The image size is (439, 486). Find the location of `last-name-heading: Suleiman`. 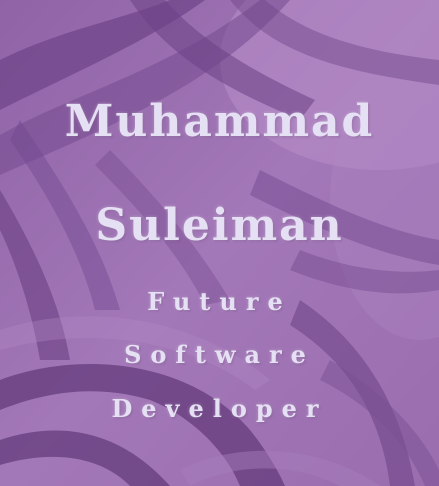

last-name-heading: Suleiman is located at coordinates (219, 225).